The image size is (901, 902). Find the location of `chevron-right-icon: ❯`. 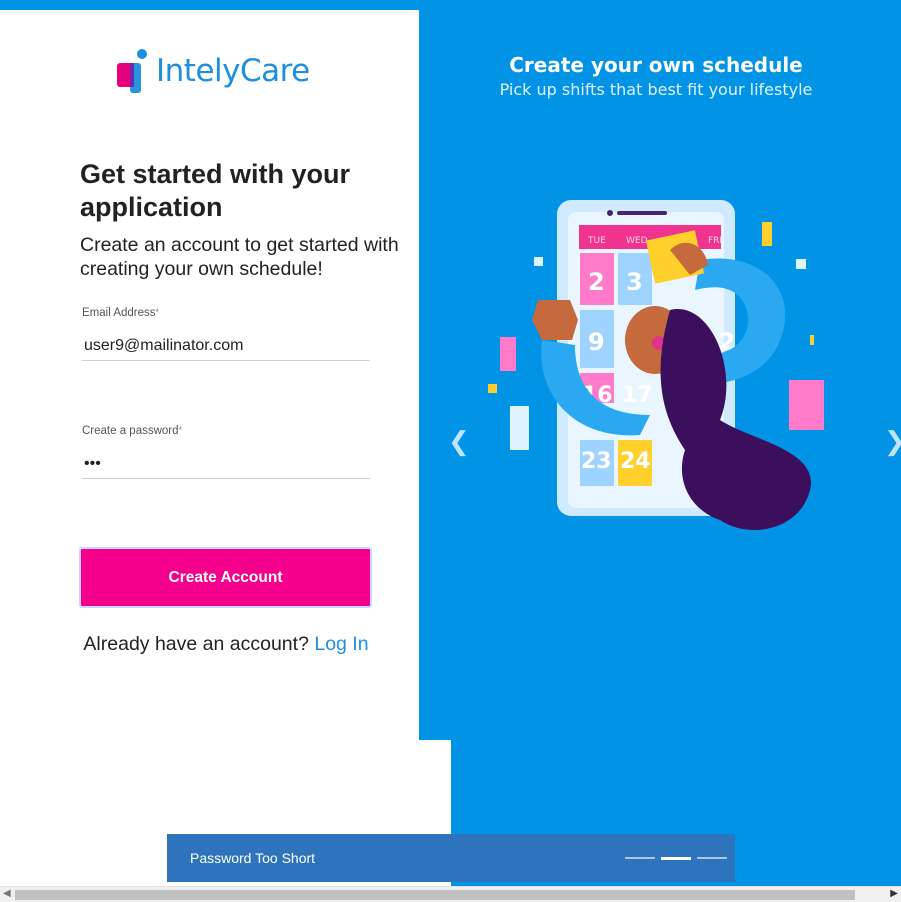

chevron-right-icon: ❯ is located at coordinates (892, 442).